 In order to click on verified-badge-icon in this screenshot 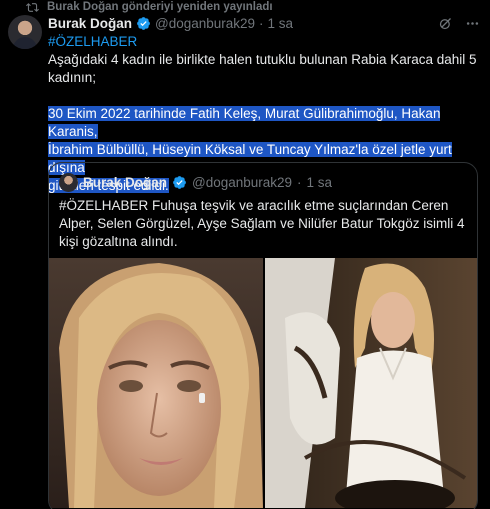, I will do `click(143, 23)`.